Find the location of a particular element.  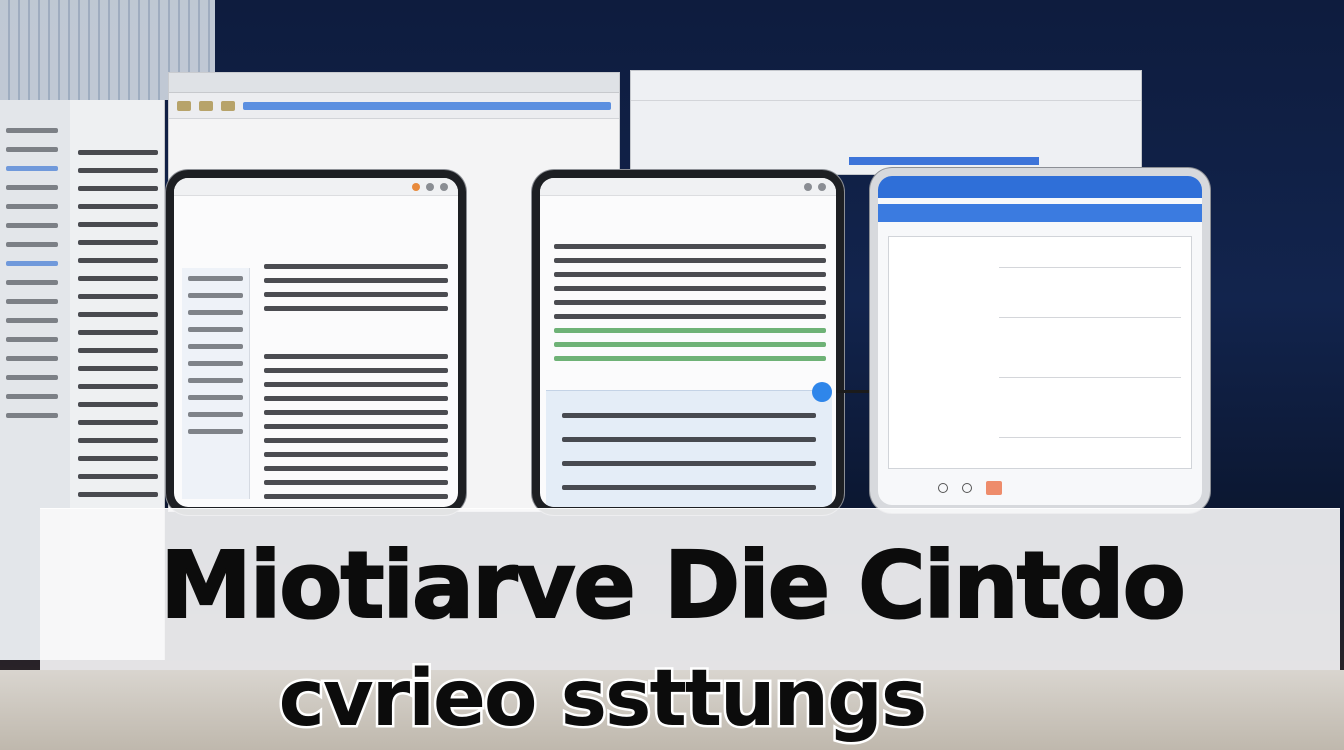

browser-titlebar is located at coordinates (394, 83).